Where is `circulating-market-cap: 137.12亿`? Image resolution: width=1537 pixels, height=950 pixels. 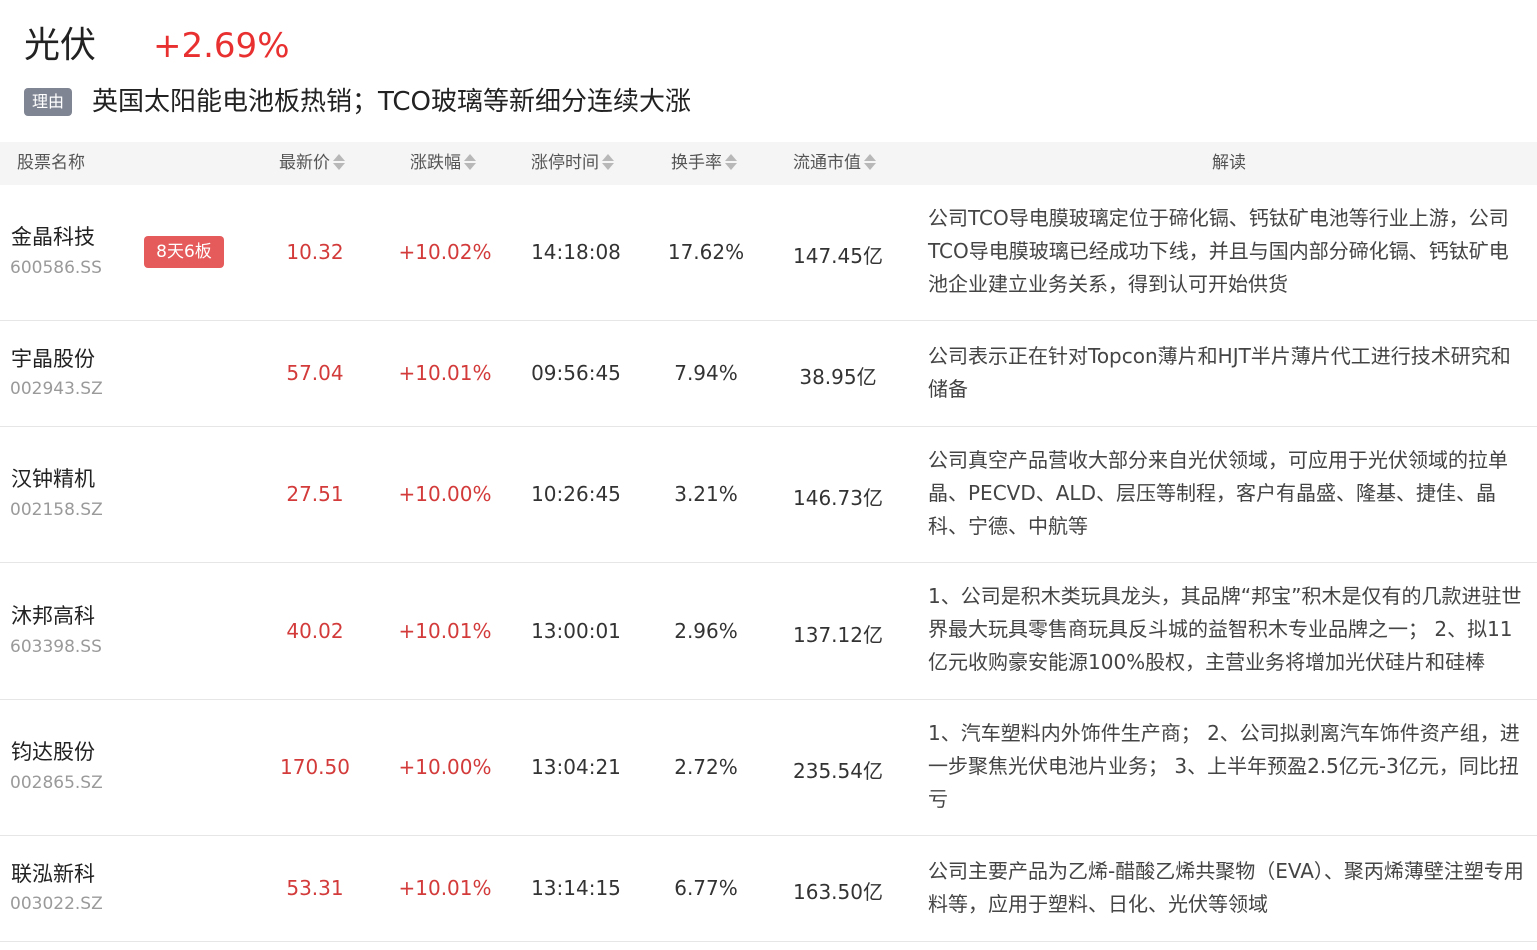
circulating-market-cap: 137.12亿 is located at coordinates (838, 635).